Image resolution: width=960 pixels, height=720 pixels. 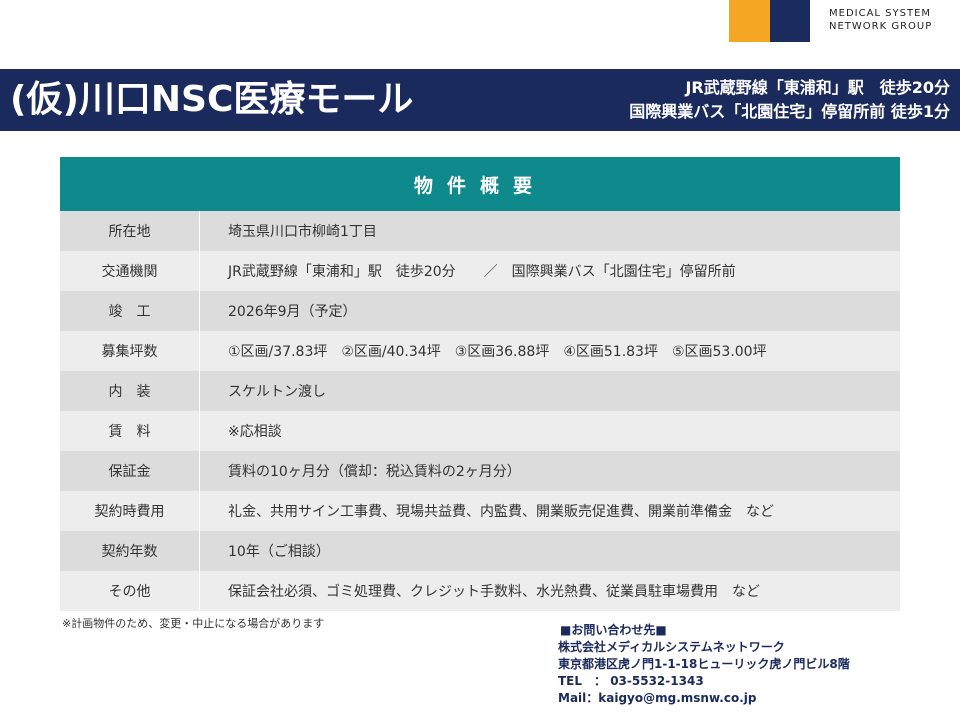 I want to click on contact-tel: TEL ： 03-5532-1343, so click(x=631, y=681).